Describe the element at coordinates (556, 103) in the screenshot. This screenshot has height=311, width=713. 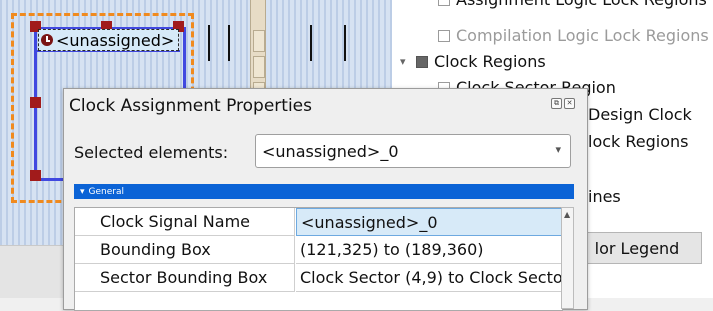
I see `float-icon: ⧉` at that location.